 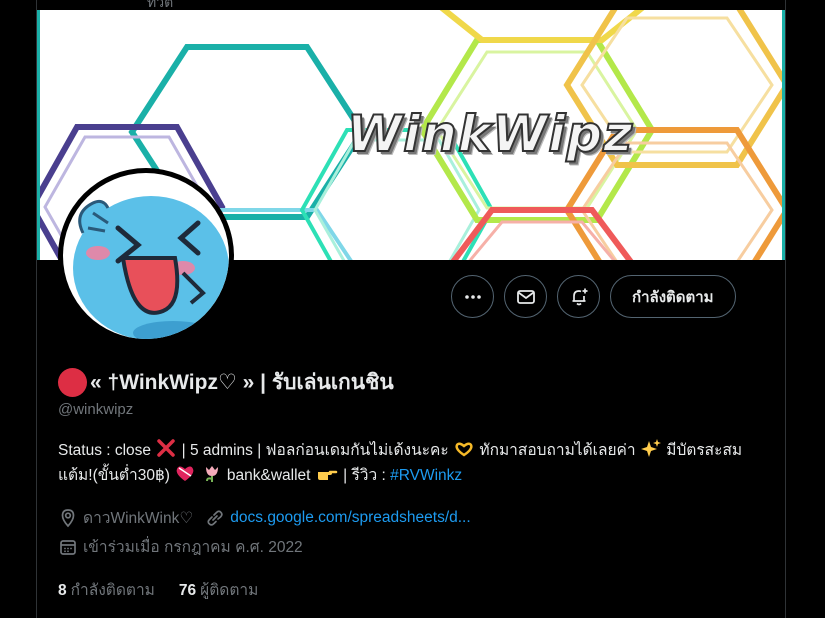 I want to click on profile-joined-date: เข้าร่วมเมื่อ กรกฎาคม ค.ศ. 2022, so click(x=193, y=547).